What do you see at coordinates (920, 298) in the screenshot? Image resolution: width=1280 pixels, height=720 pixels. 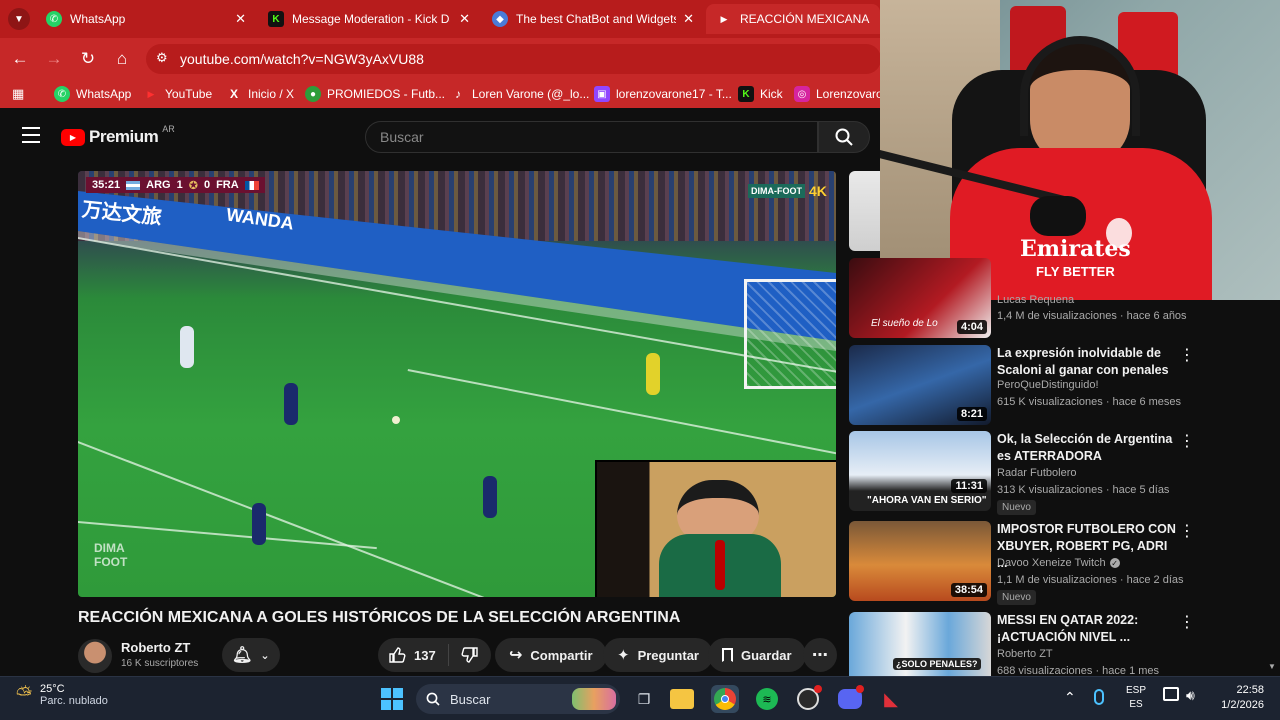 I see `video-thumbnail: El sueño de Lo 4:04` at bounding box center [920, 298].